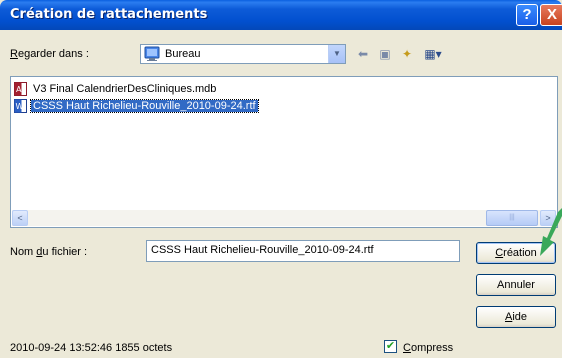  What do you see at coordinates (115, 89) in the screenshot?
I see `list-item: A V3 Final CalendrierDesCliniques.mdb` at bounding box center [115, 89].